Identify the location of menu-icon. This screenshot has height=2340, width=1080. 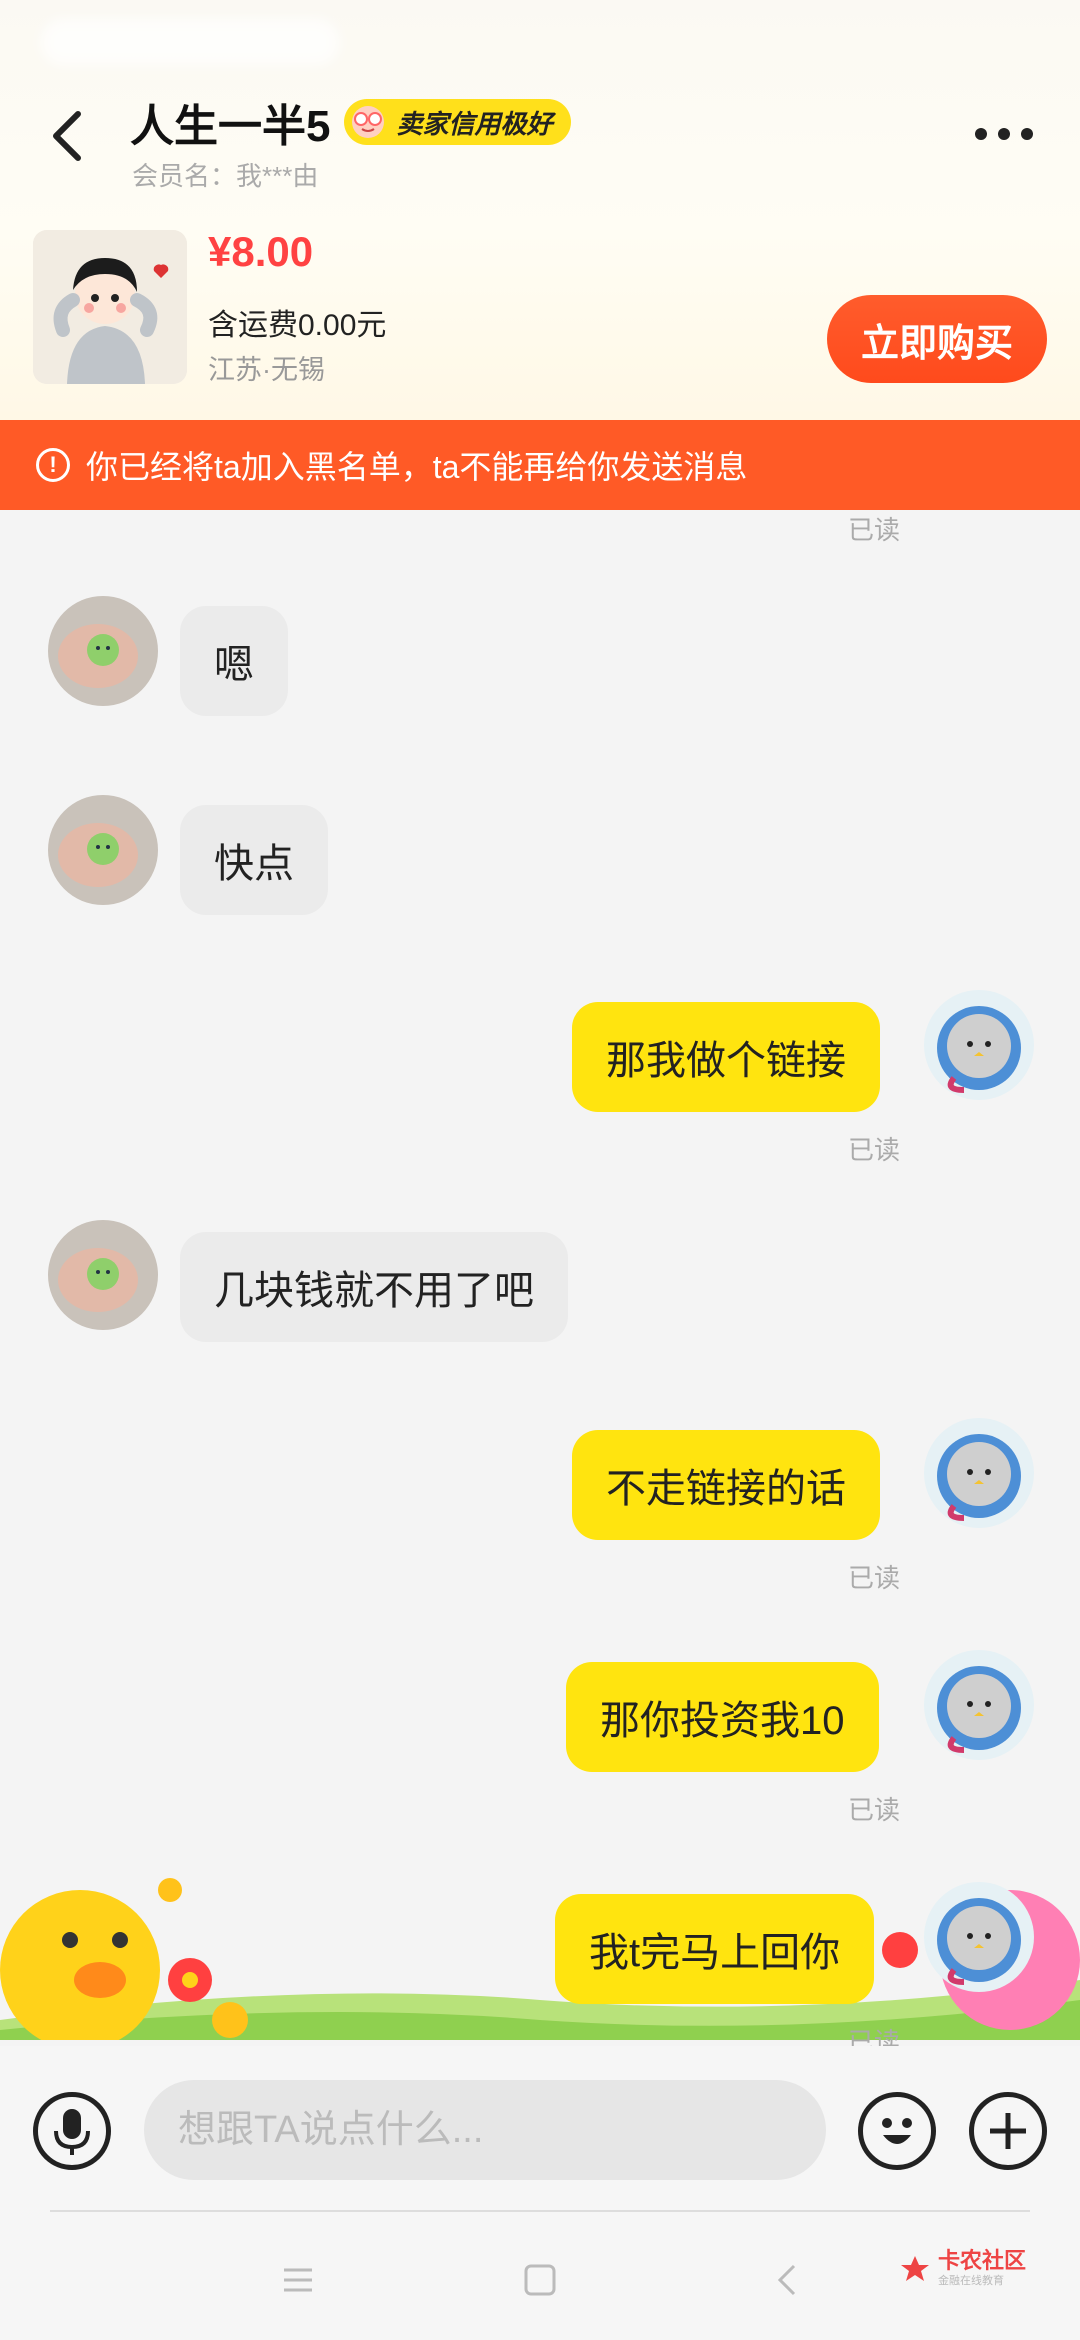
(298, 2280).